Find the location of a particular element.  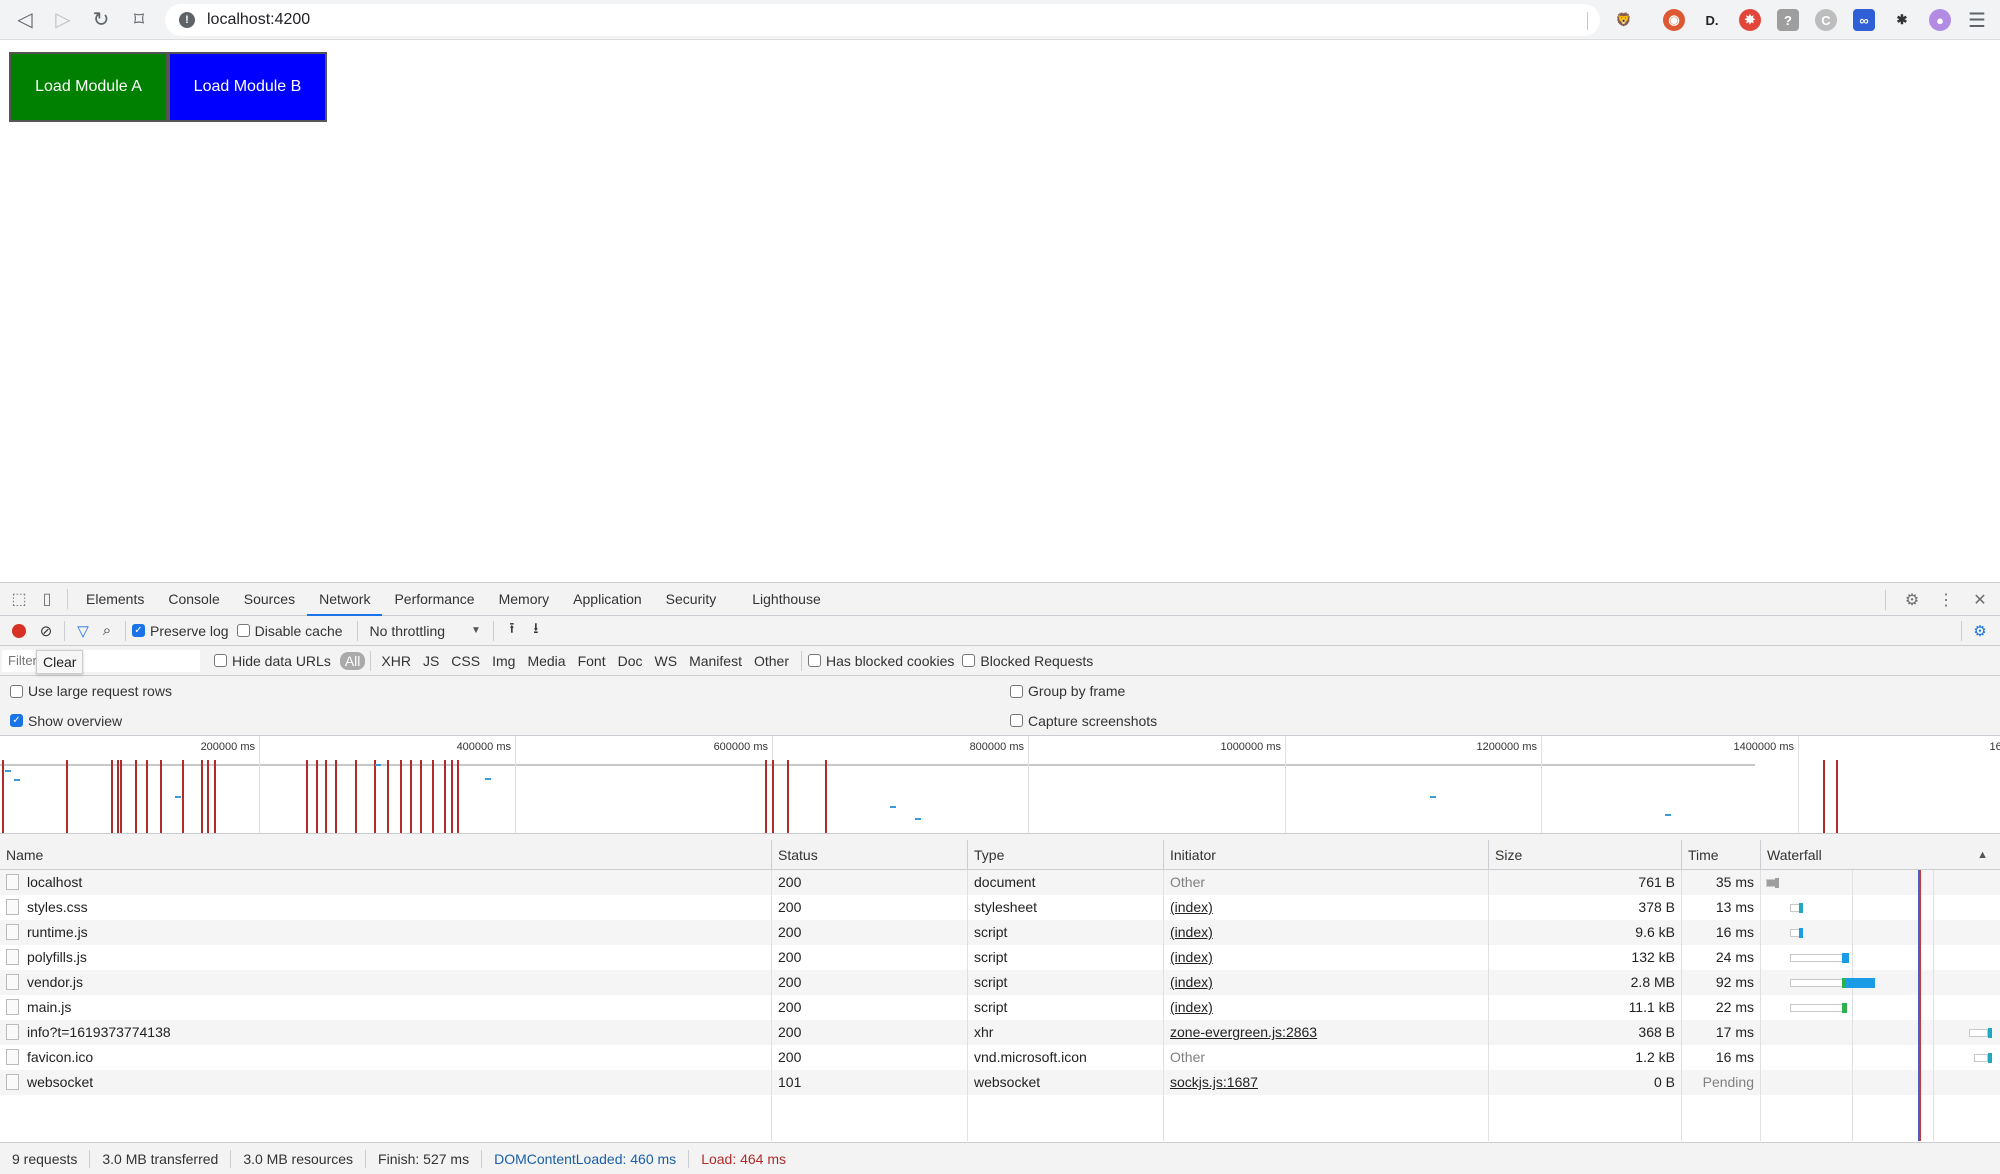

initiator-link: sockjs.js:1687 is located at coordinates (1214, 1082).